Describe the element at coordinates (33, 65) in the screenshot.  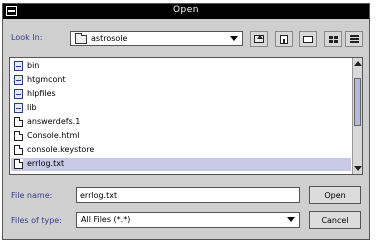
I see `item-name: bin` at that location.